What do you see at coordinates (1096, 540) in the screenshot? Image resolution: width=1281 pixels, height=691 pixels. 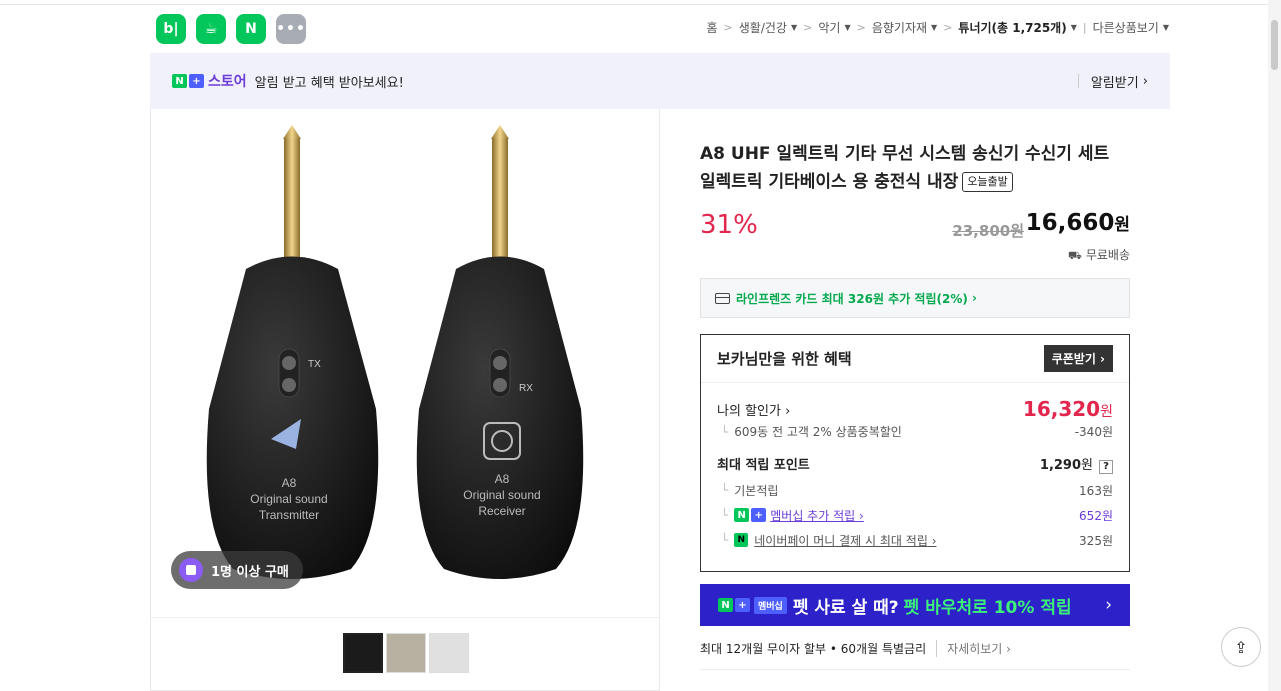 I see `npay-points-value: 325원` at bounding box center [1096, 540].